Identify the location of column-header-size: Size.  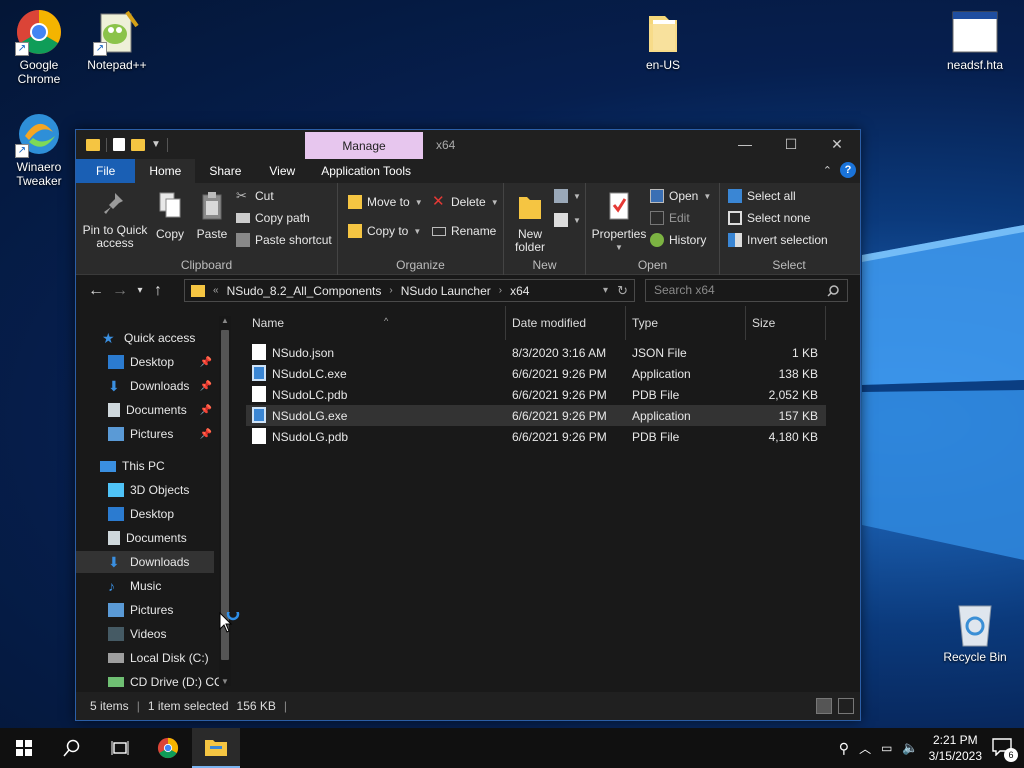
(786, 323).